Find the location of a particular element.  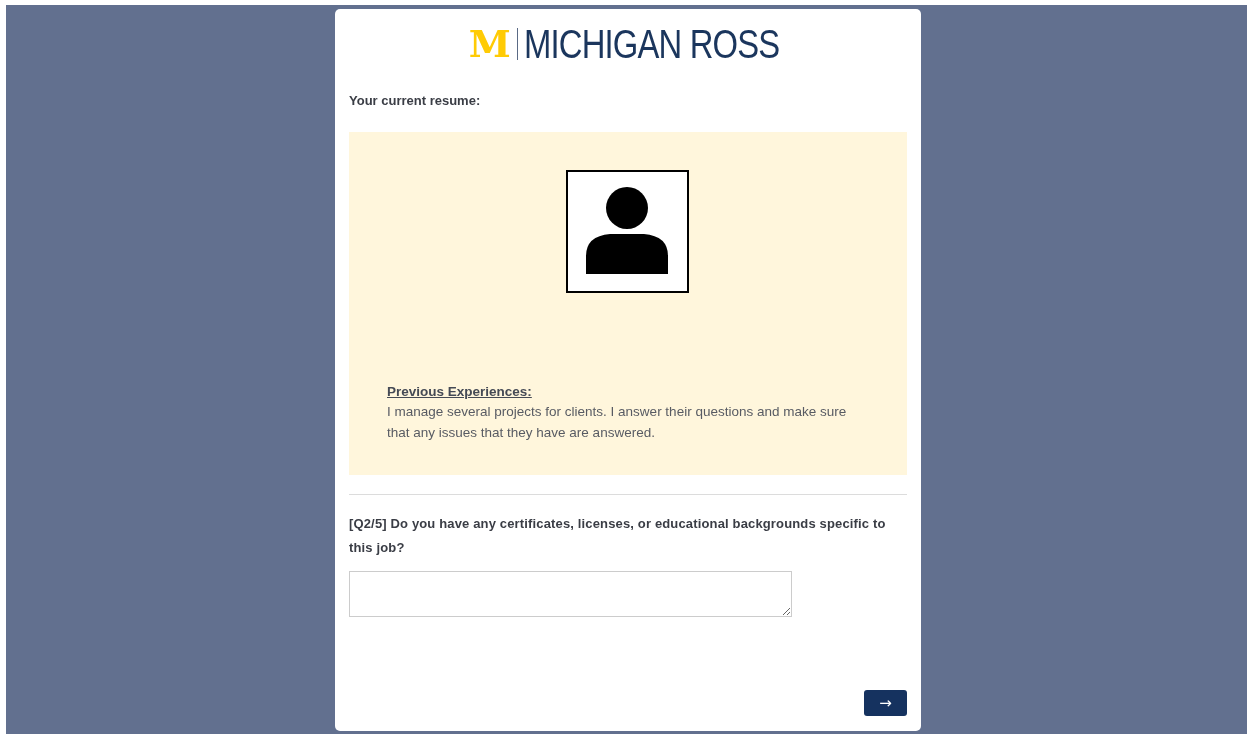

answer-field is located at coordinates (570, 594).